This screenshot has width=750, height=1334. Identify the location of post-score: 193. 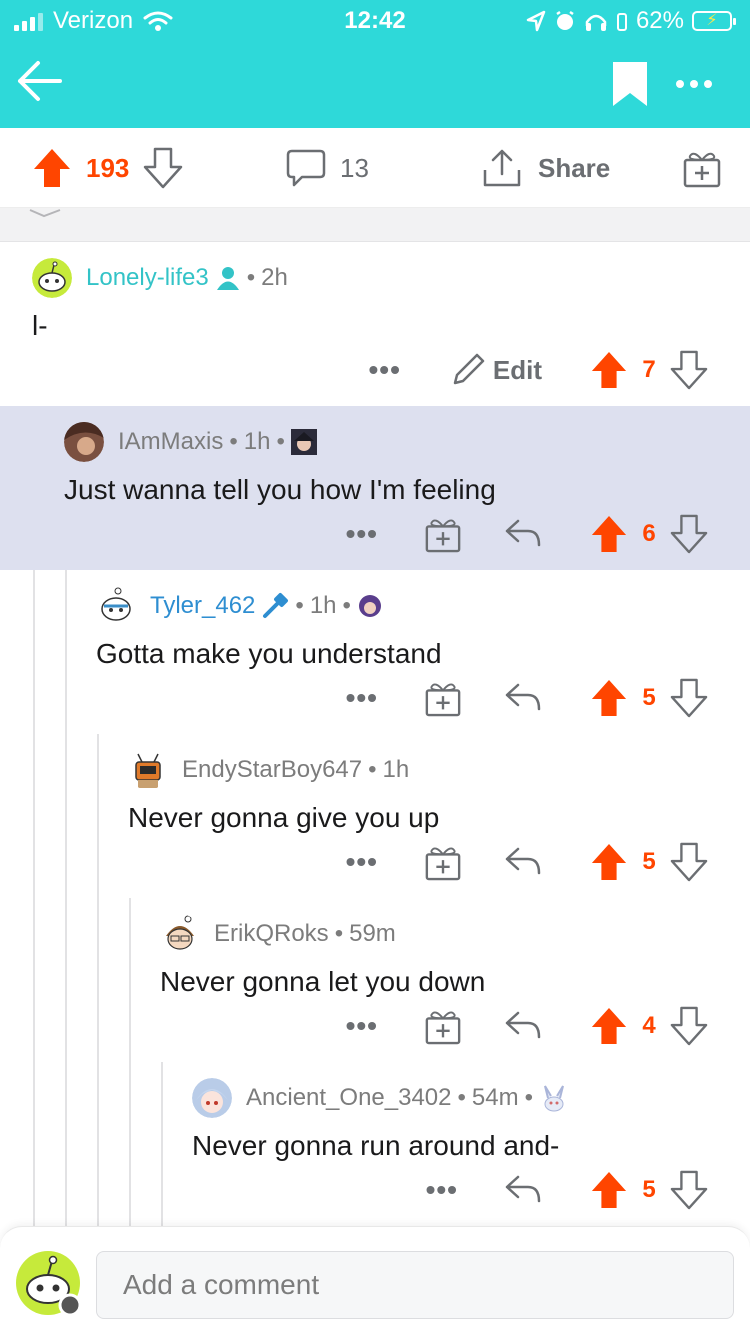
(108, 167).